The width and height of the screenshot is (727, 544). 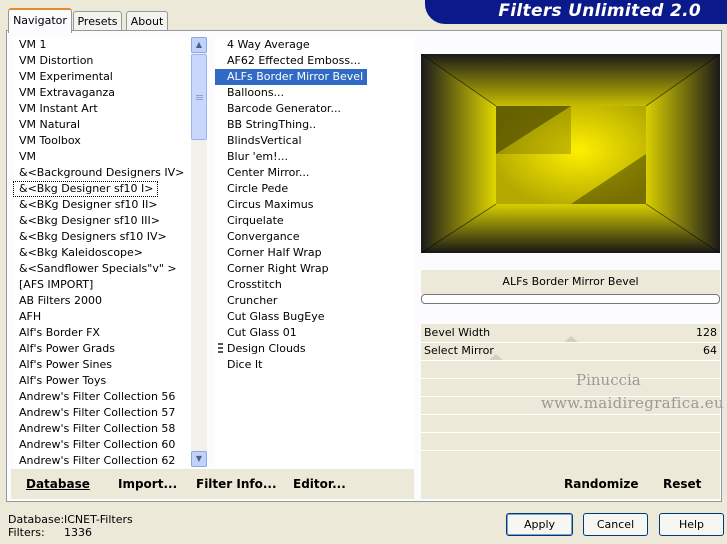 I want to click on param-label: Select Mirror, so click(x=459, y=350).